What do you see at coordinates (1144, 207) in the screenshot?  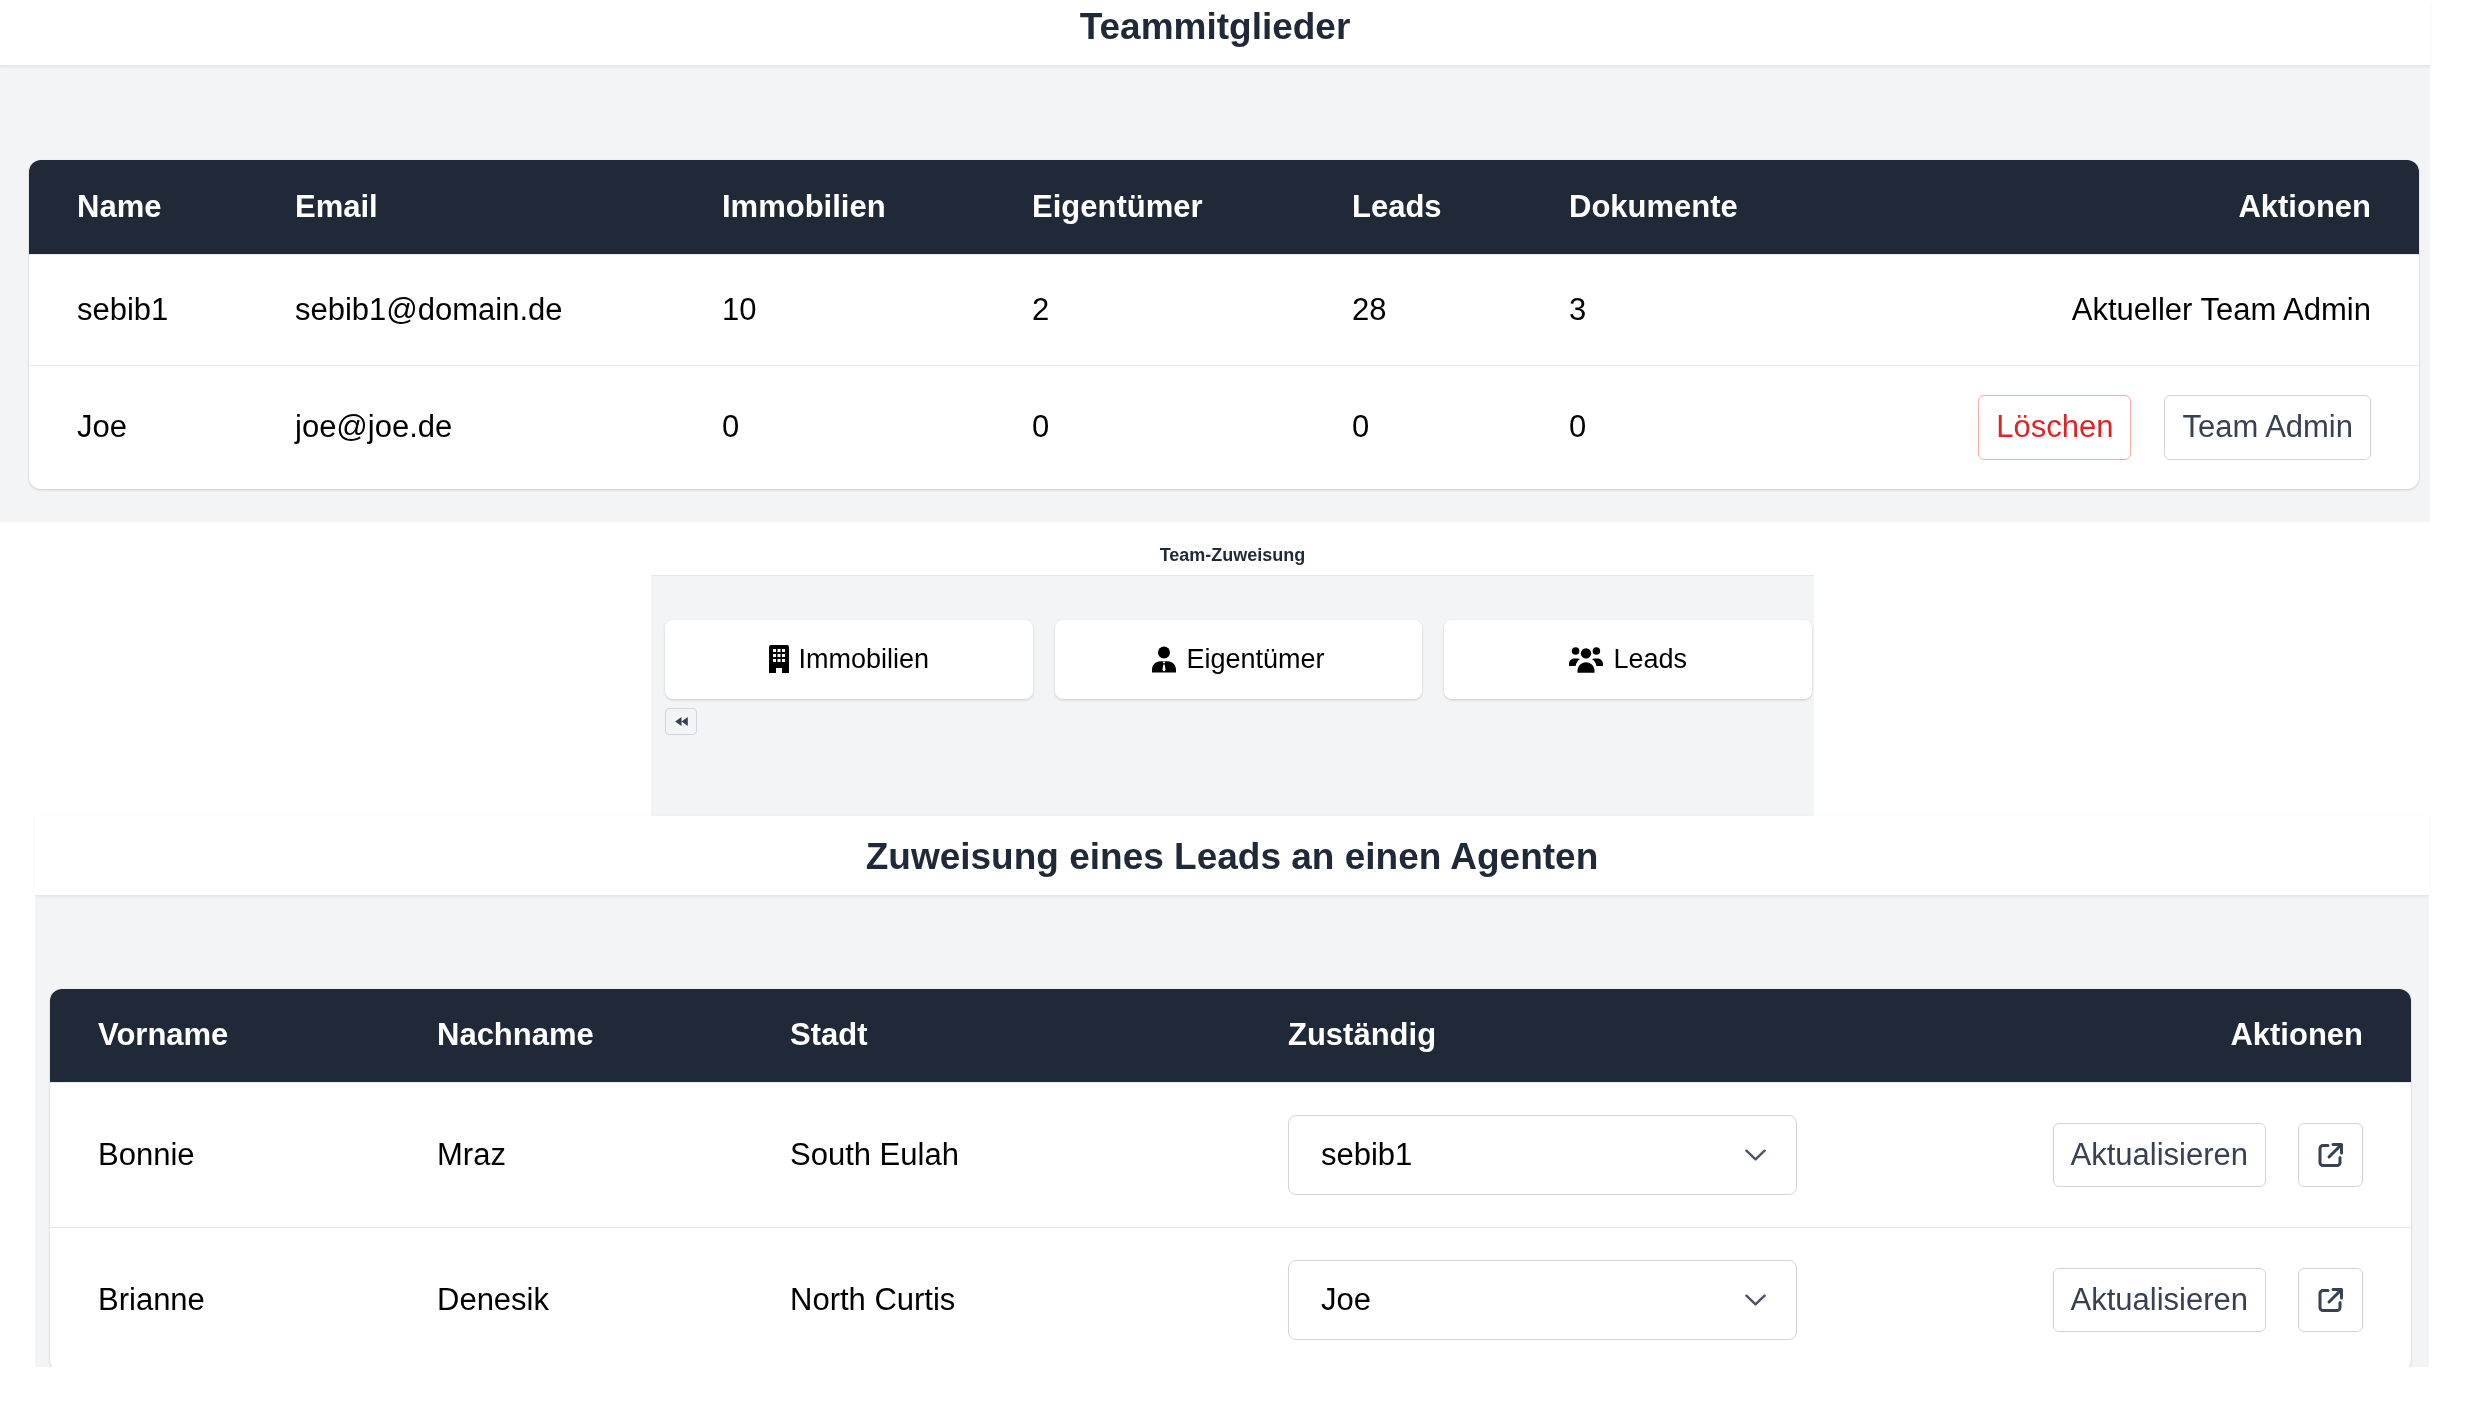 I see `column-header: Eigentümer` at bounding box center [1144, 207].